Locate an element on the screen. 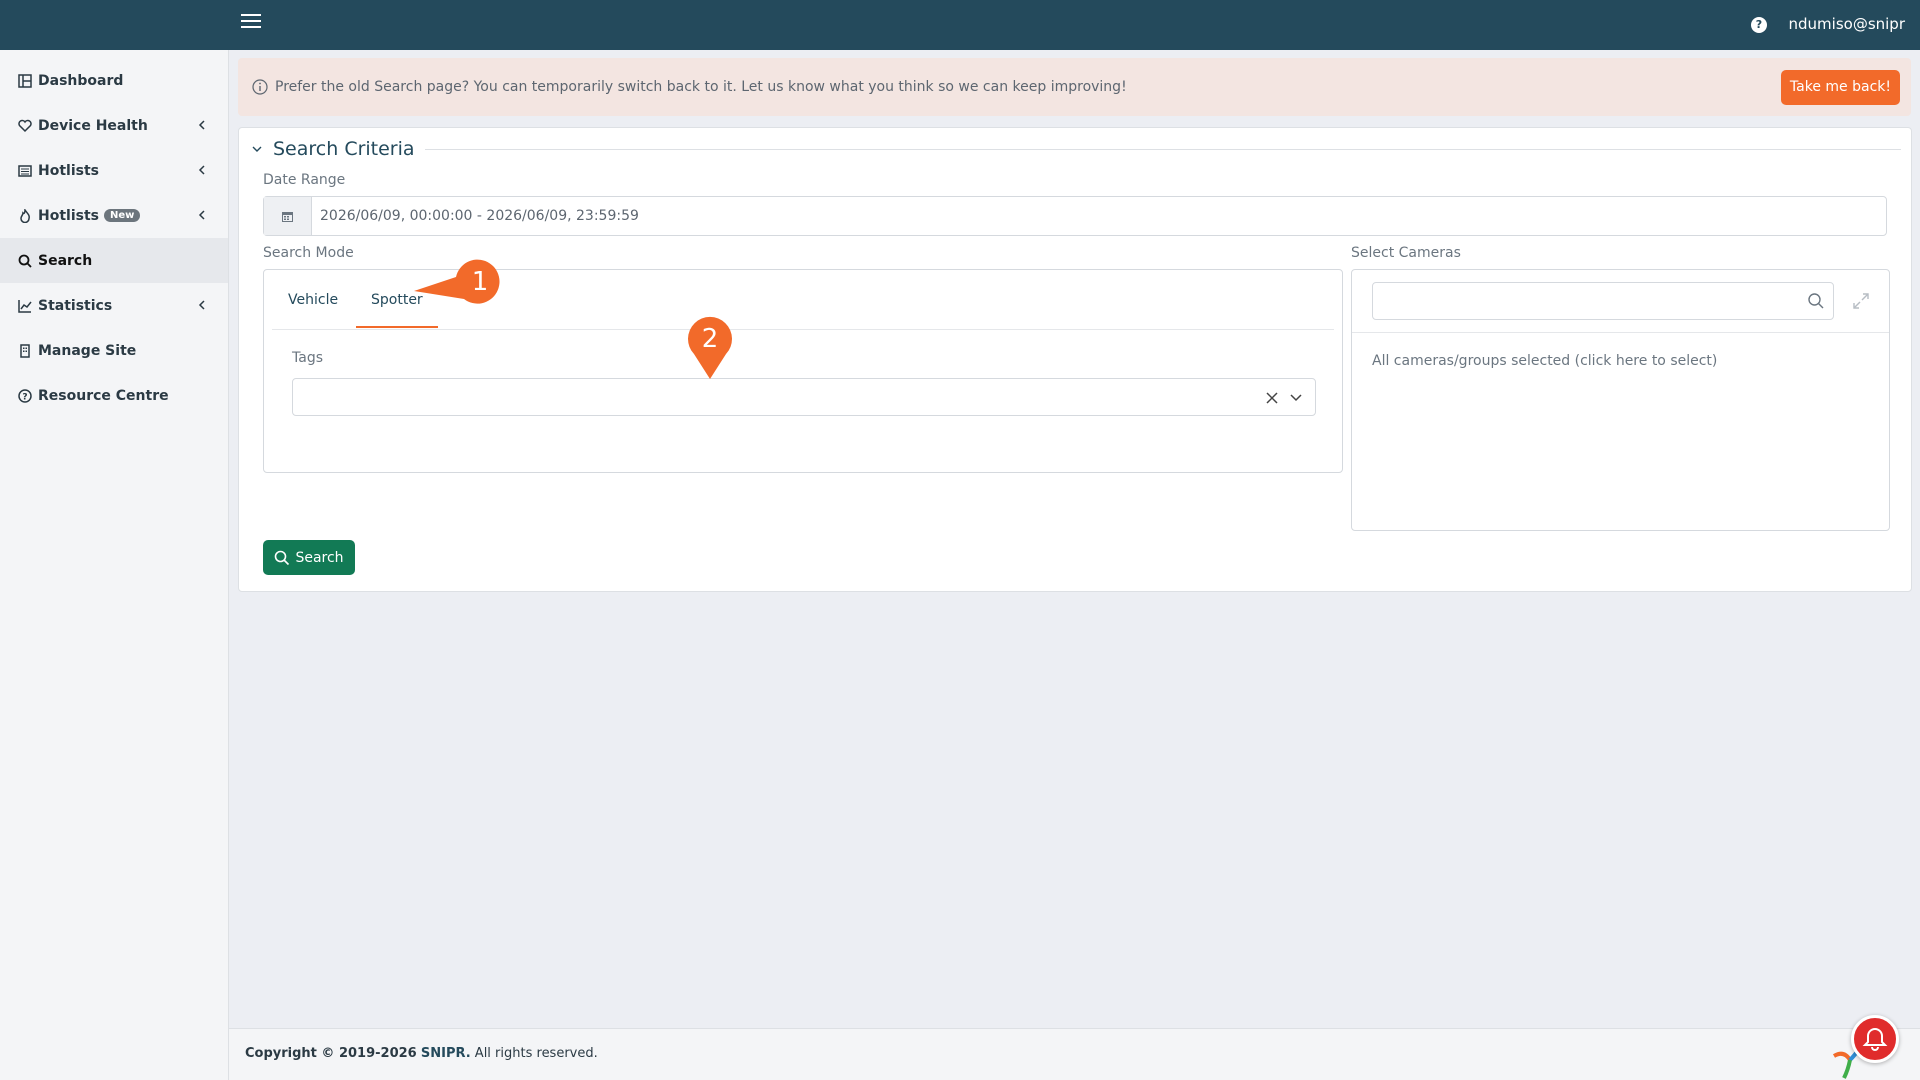 The height and width of the screenshot is (1080, 1920). notification-bell-icon is located at coordinates (1875, 1039).